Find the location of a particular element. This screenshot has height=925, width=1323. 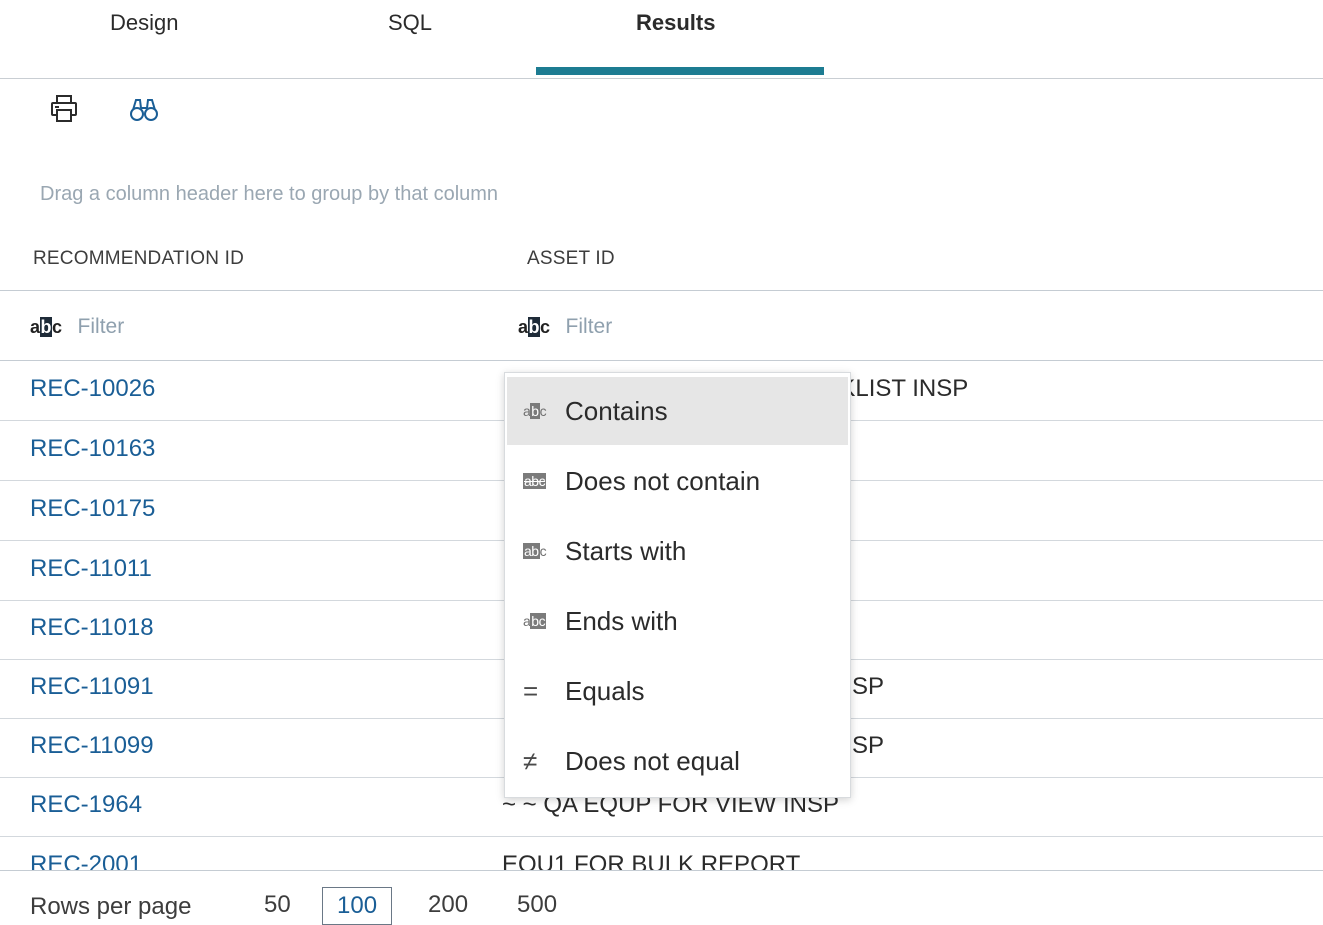

recommendation-id-link: REC-10026 is located at coordinates (92, 389).